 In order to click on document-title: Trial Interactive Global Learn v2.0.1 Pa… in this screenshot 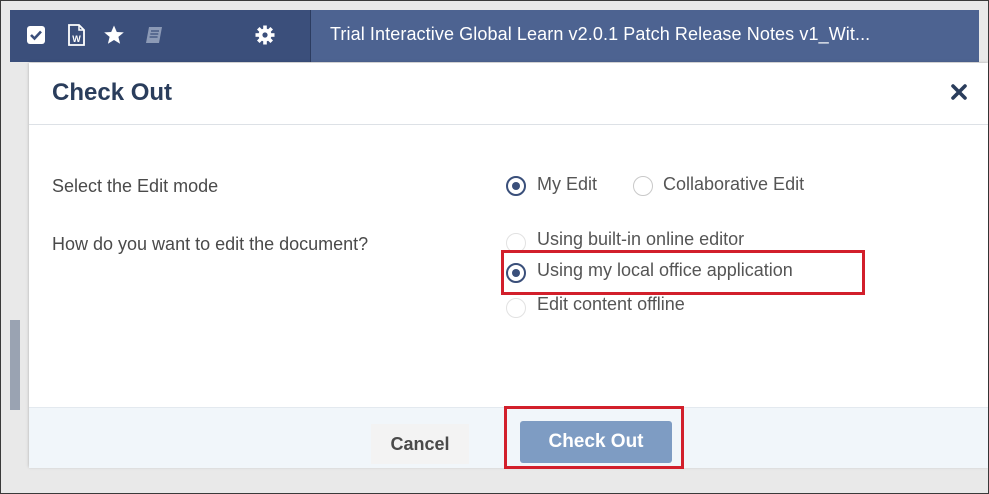, I will do `click(600, 34)`.